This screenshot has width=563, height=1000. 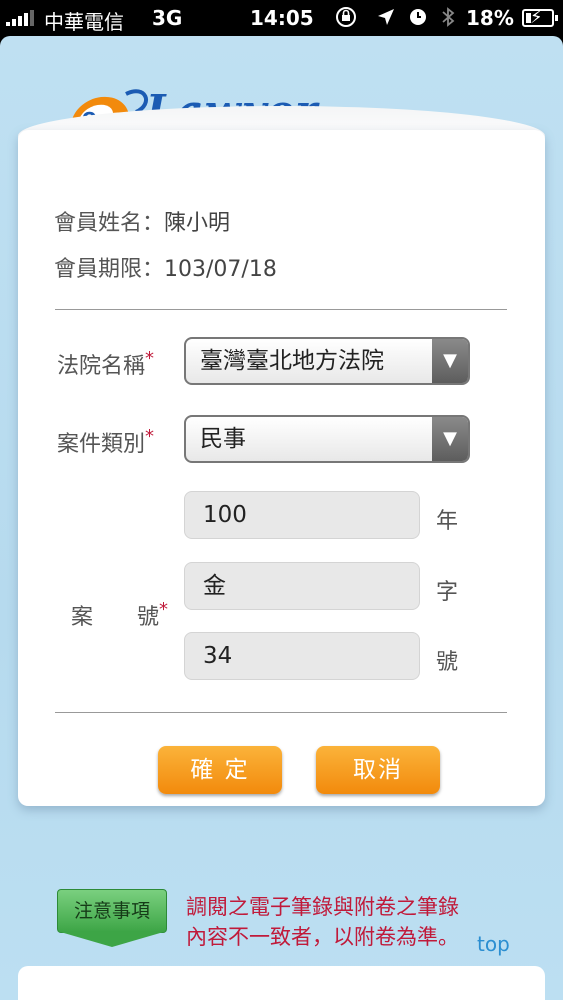 I want to click on notice-text: 調閱之電子筆錄與附卷之筆錄內容不一致者，以附卷為準。, so click(x=322, y=922).